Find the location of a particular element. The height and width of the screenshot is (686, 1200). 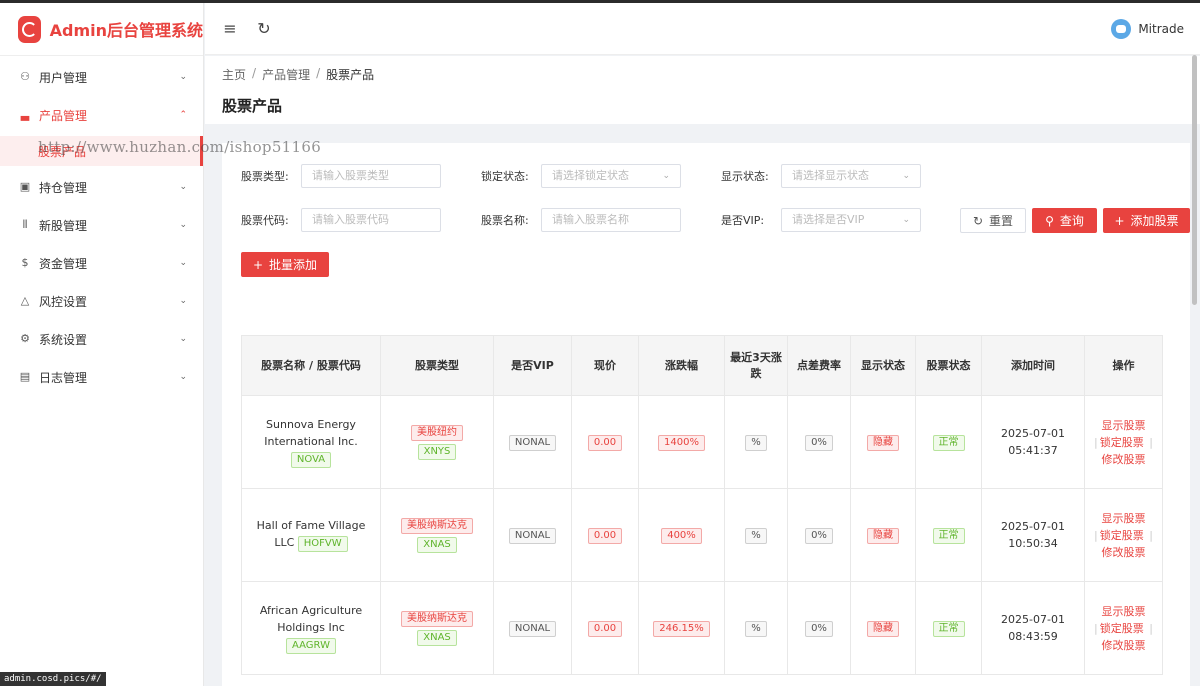

display-status-select: 请选择显示状态 ⌄ is located at coordinates (851, 176).